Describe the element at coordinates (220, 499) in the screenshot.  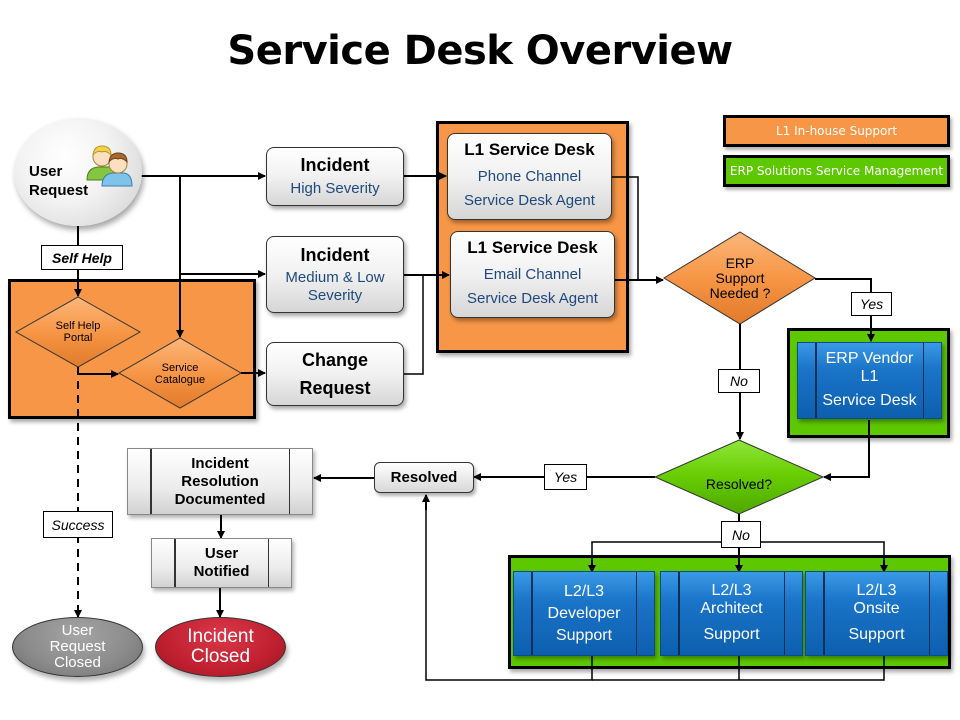
I see `ird-line3: Documented` at that location.